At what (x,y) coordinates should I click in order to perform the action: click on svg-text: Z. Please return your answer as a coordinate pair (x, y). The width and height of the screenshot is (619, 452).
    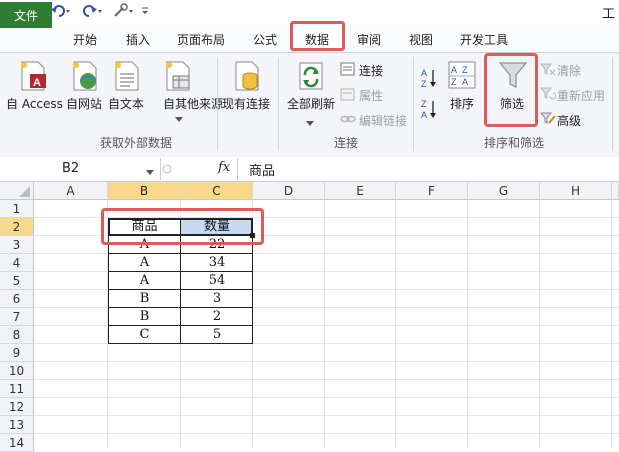
    Looking at the image, I should click on (424, 104).